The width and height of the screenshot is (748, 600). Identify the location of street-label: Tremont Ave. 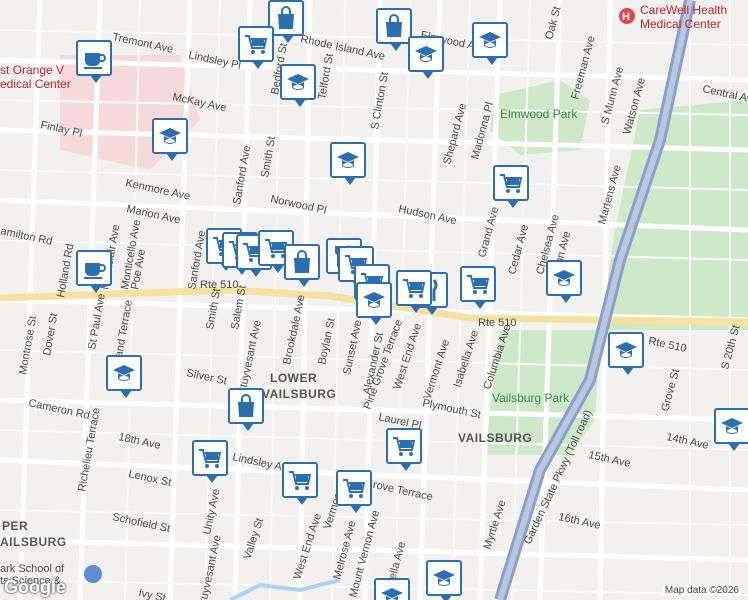
(142, 43).